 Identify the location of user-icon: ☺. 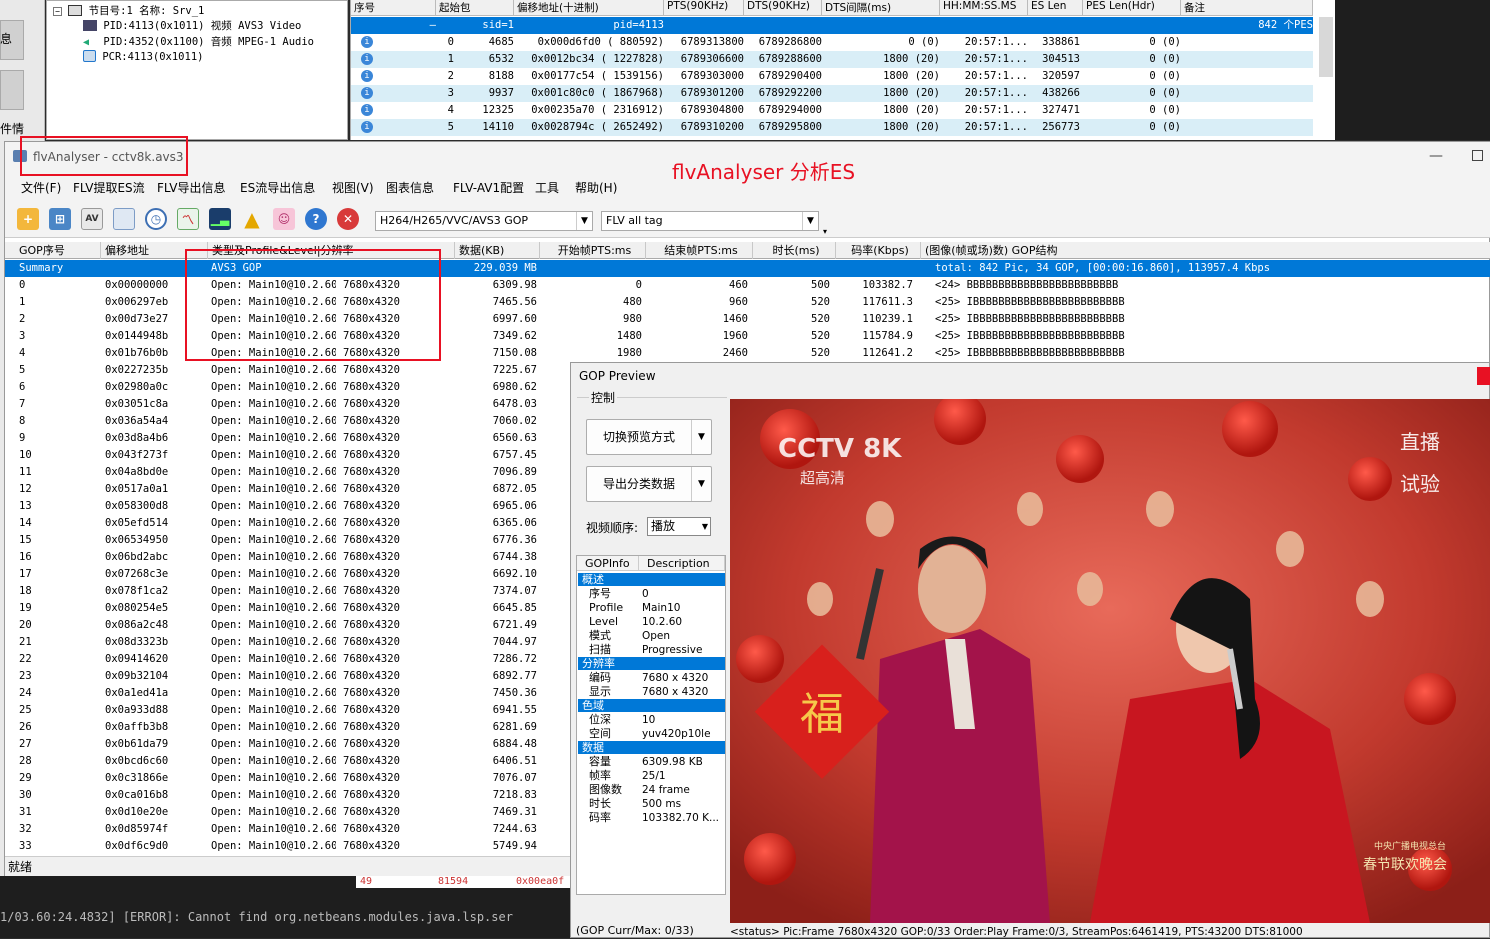
(284, 219).